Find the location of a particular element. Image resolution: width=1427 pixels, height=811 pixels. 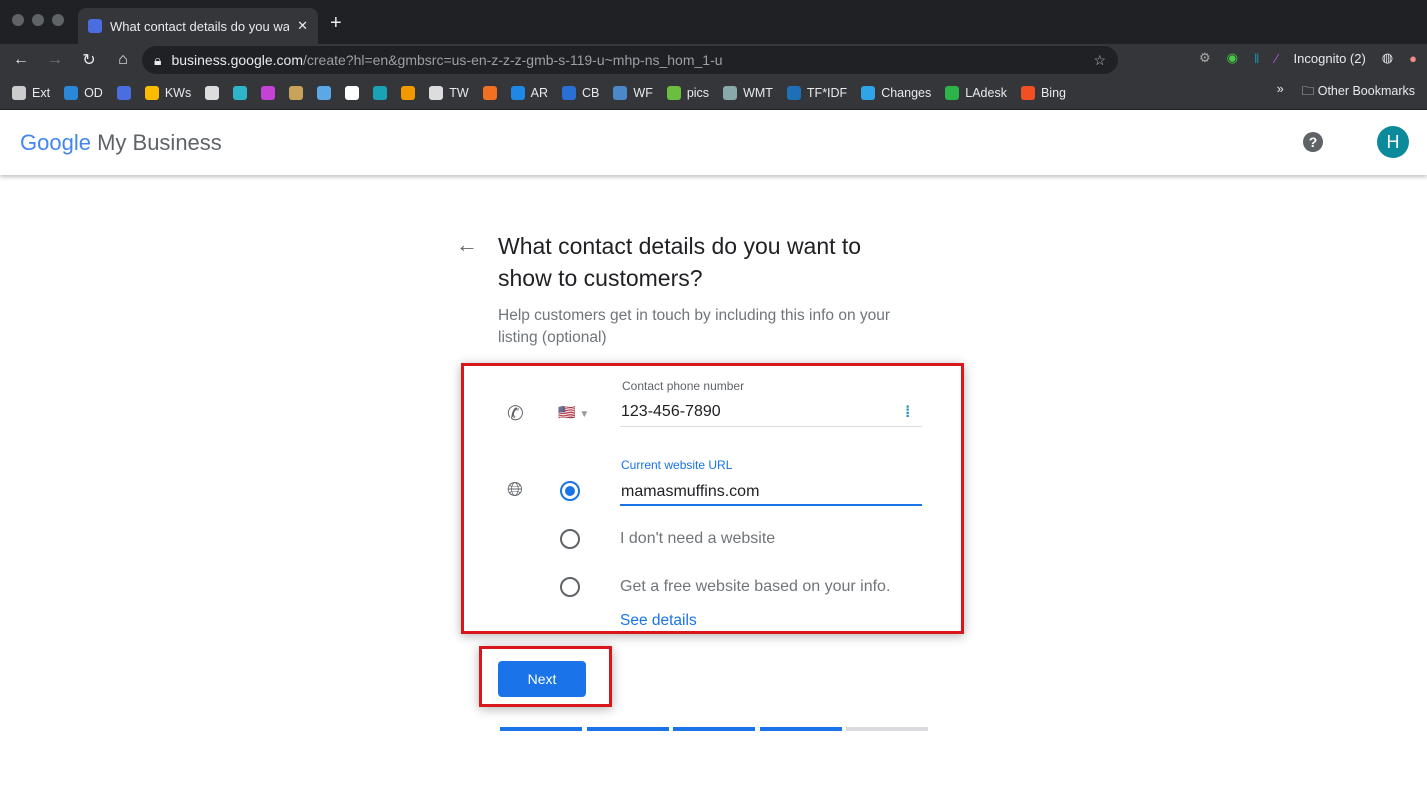

other-bookmarks-label: Other Bookmarks is located at coordinates (1366, 91).